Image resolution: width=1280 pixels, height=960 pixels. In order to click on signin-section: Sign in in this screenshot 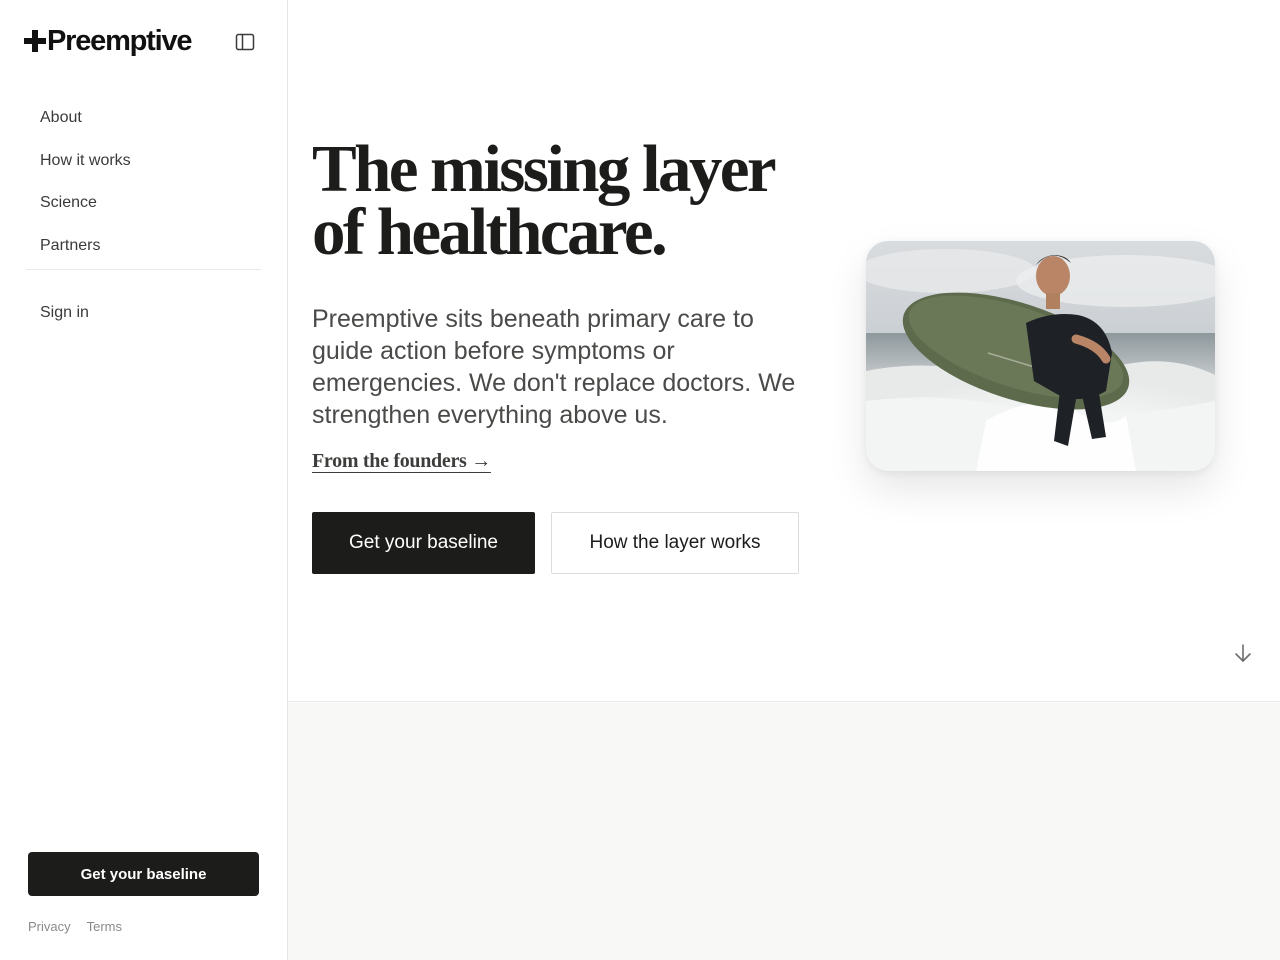, I will do `click(143, 313)`.